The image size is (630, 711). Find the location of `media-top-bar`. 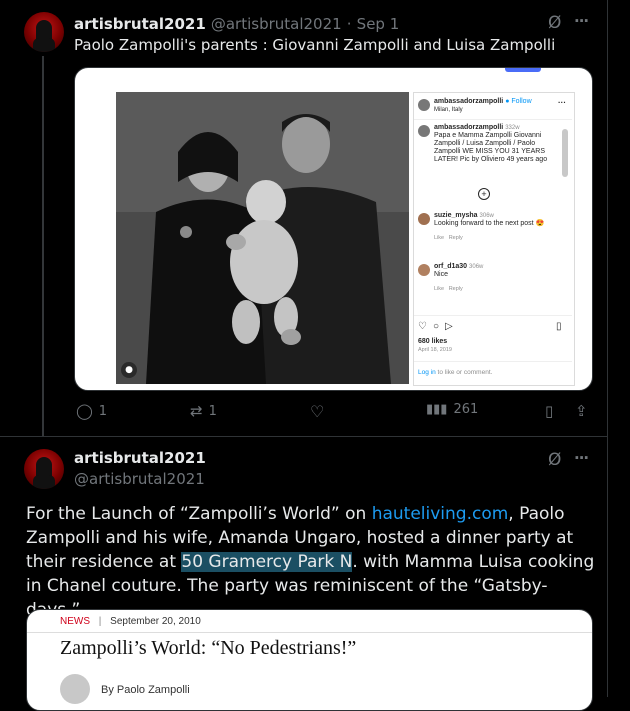

media-top-bar is located at coordinates (523, 70).